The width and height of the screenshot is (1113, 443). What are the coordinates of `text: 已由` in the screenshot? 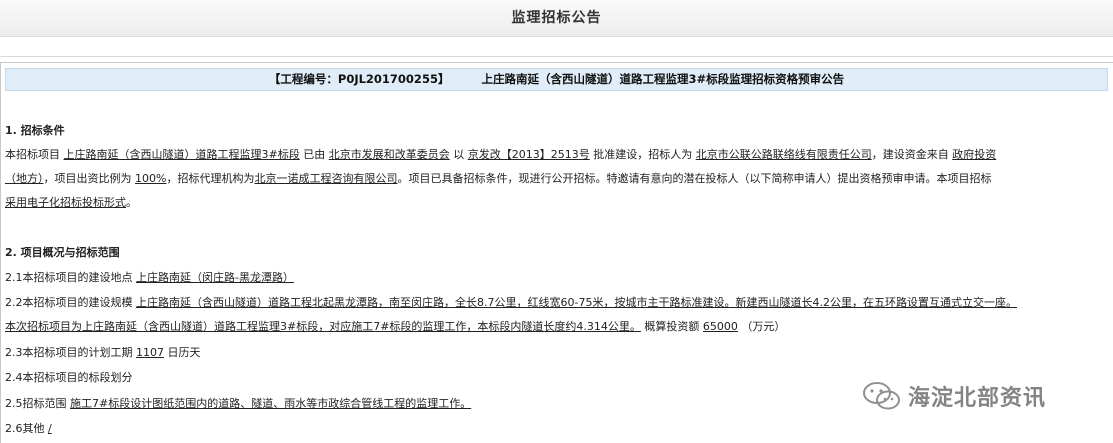 It's located at (314, 154).